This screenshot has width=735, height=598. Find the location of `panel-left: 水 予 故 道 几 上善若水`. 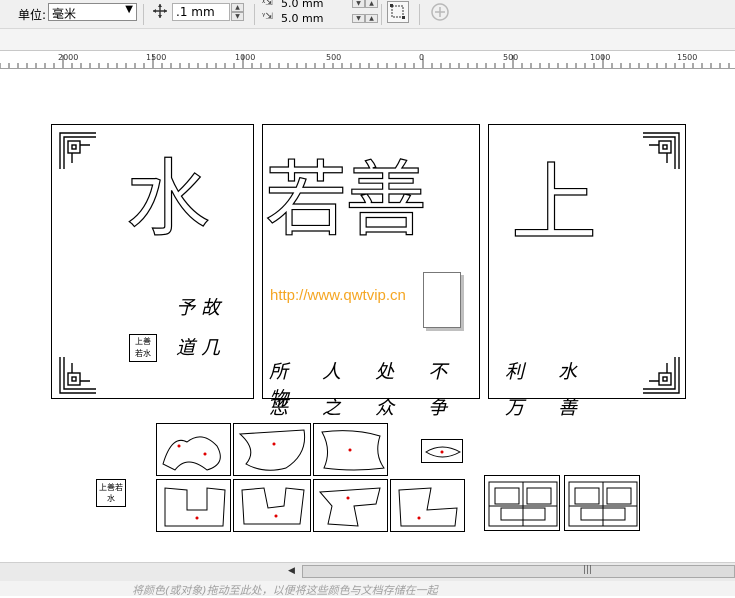

panel-left: 水 予 故 道 几 上善若水 is located at coordinates (152, 261).